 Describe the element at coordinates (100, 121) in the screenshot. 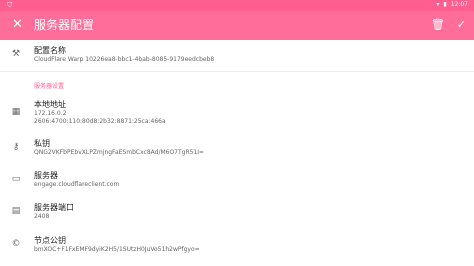

I see `local-address-value-2: 2606:4700:110:80d8:2b32:8871:25ca:466a` at that location.